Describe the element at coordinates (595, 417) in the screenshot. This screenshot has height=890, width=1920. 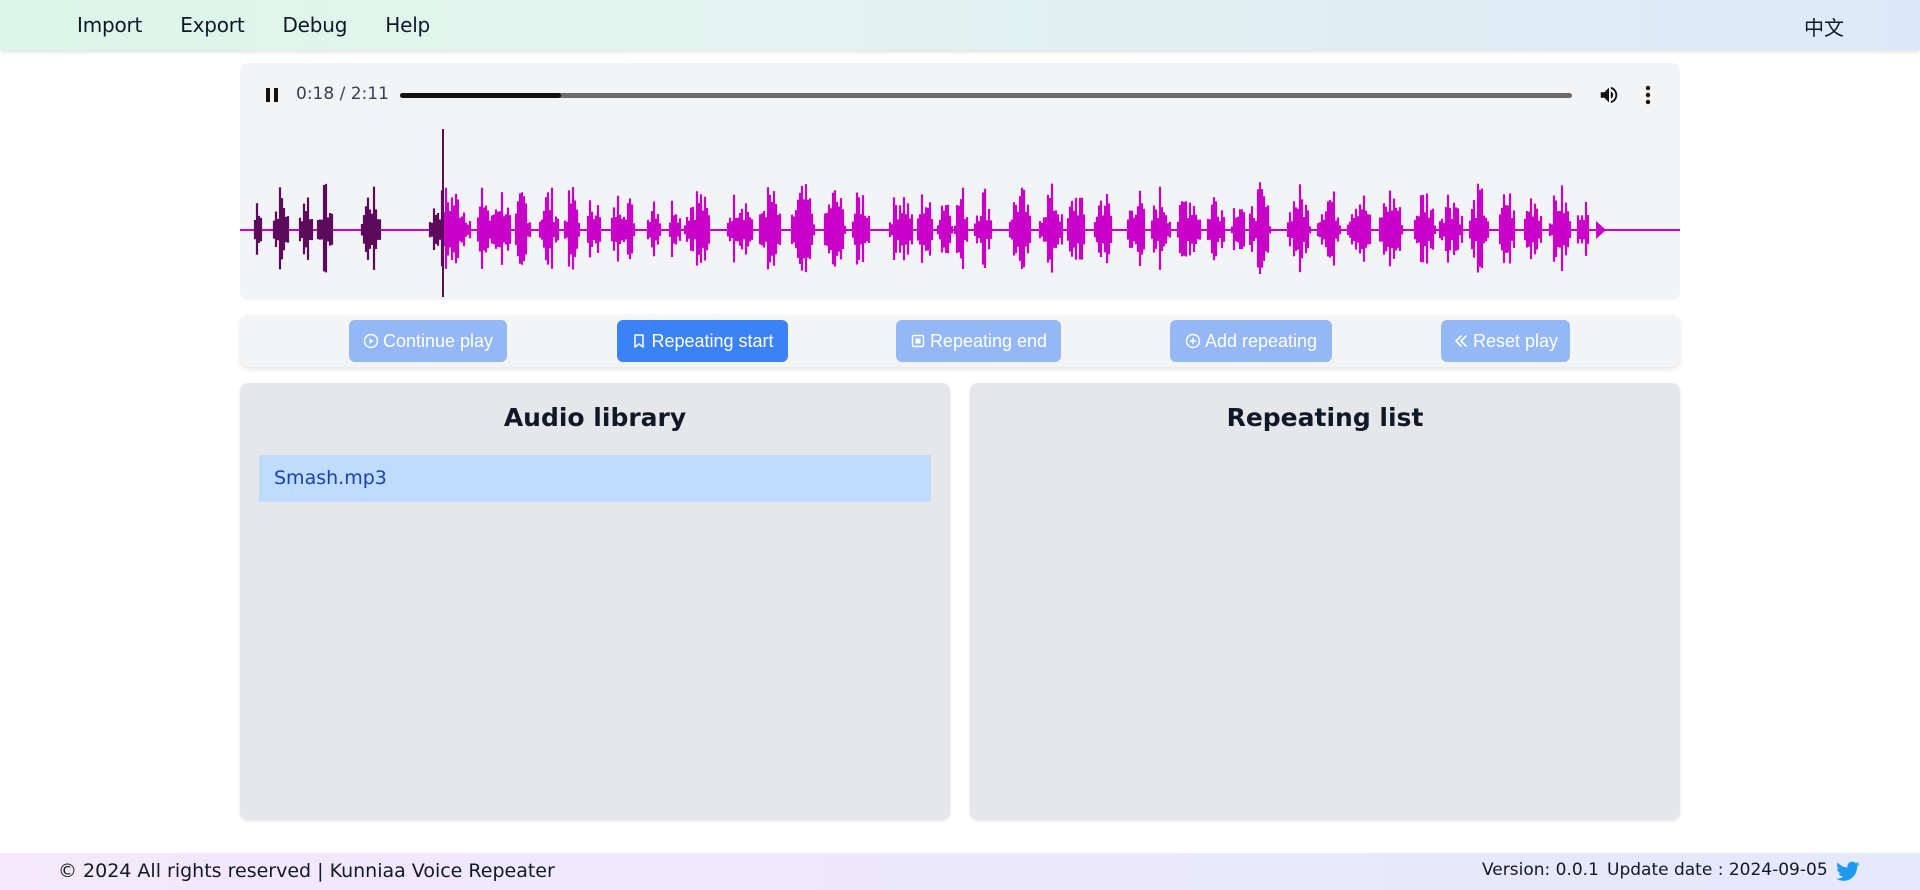
I see `audio-library-title: Audio library` at that location.